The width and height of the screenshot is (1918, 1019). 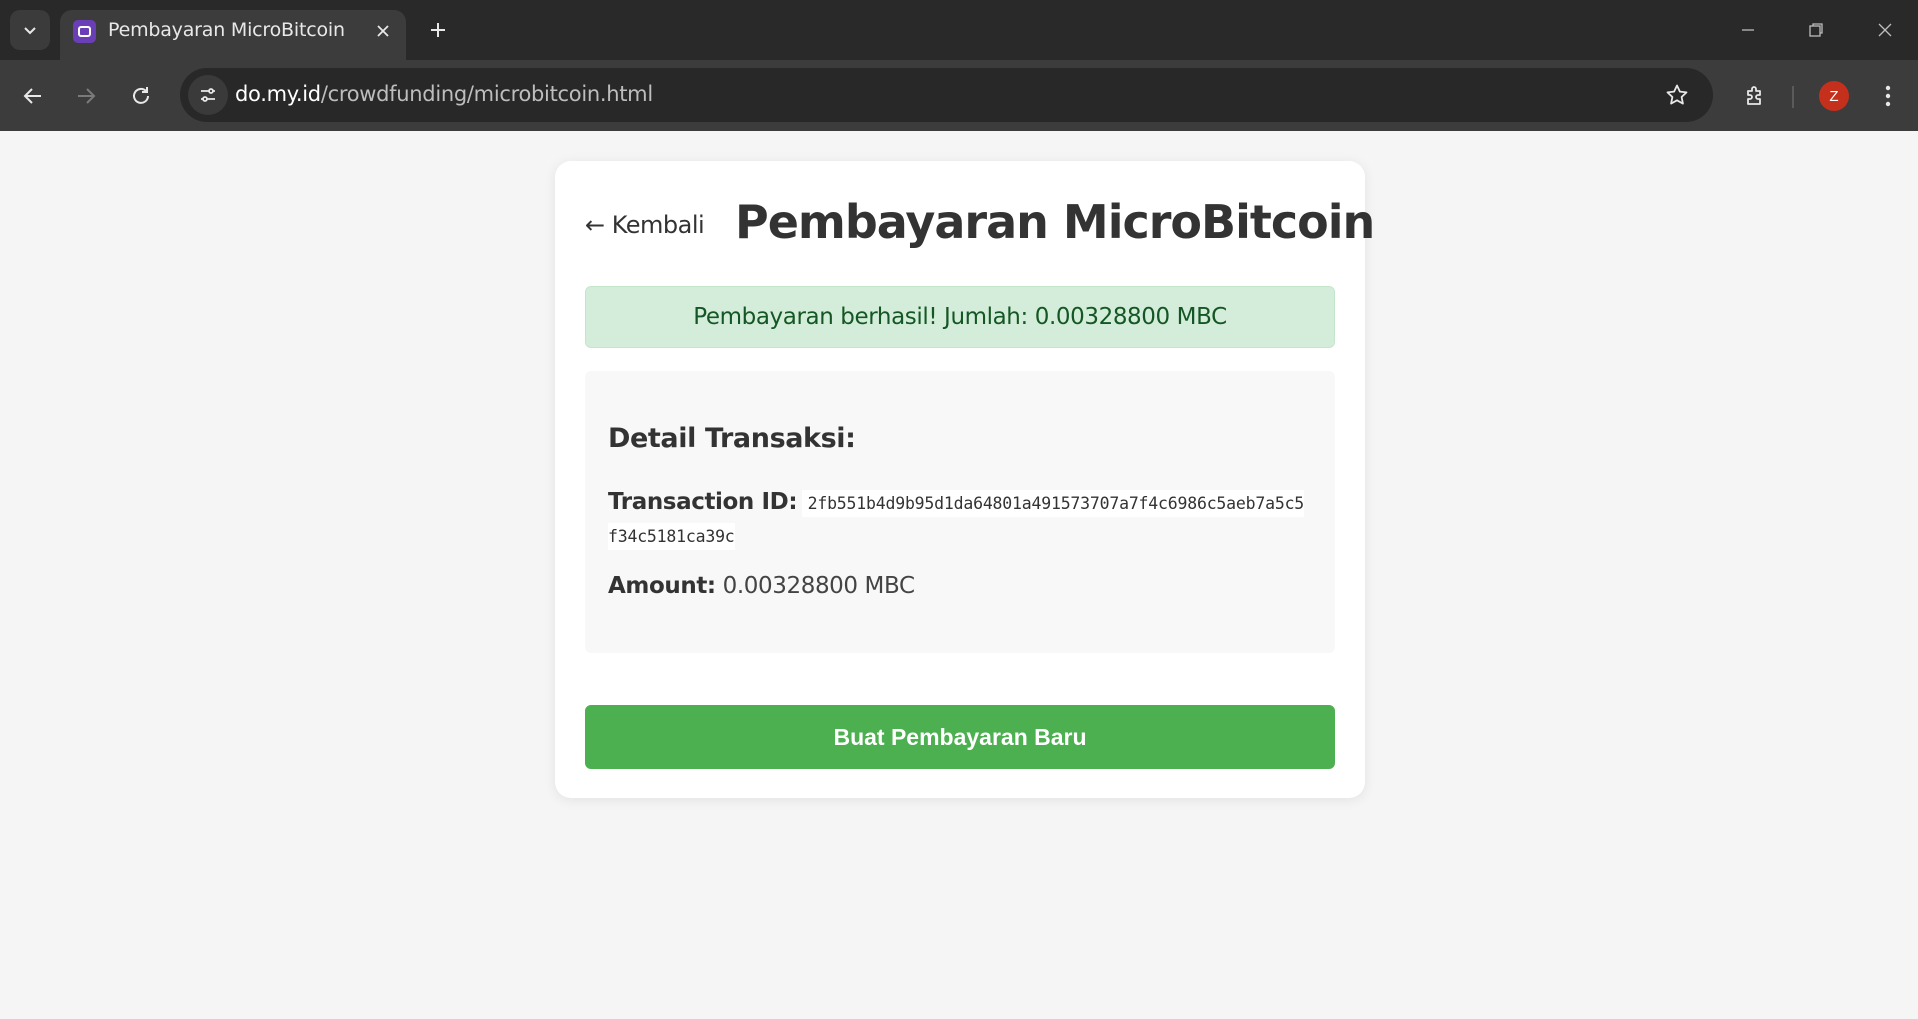 What do you see at coordinates (732, 438) in the screenshot?
I see `details-heading: Detail Transaksi:` at bounding box center [732, 438].